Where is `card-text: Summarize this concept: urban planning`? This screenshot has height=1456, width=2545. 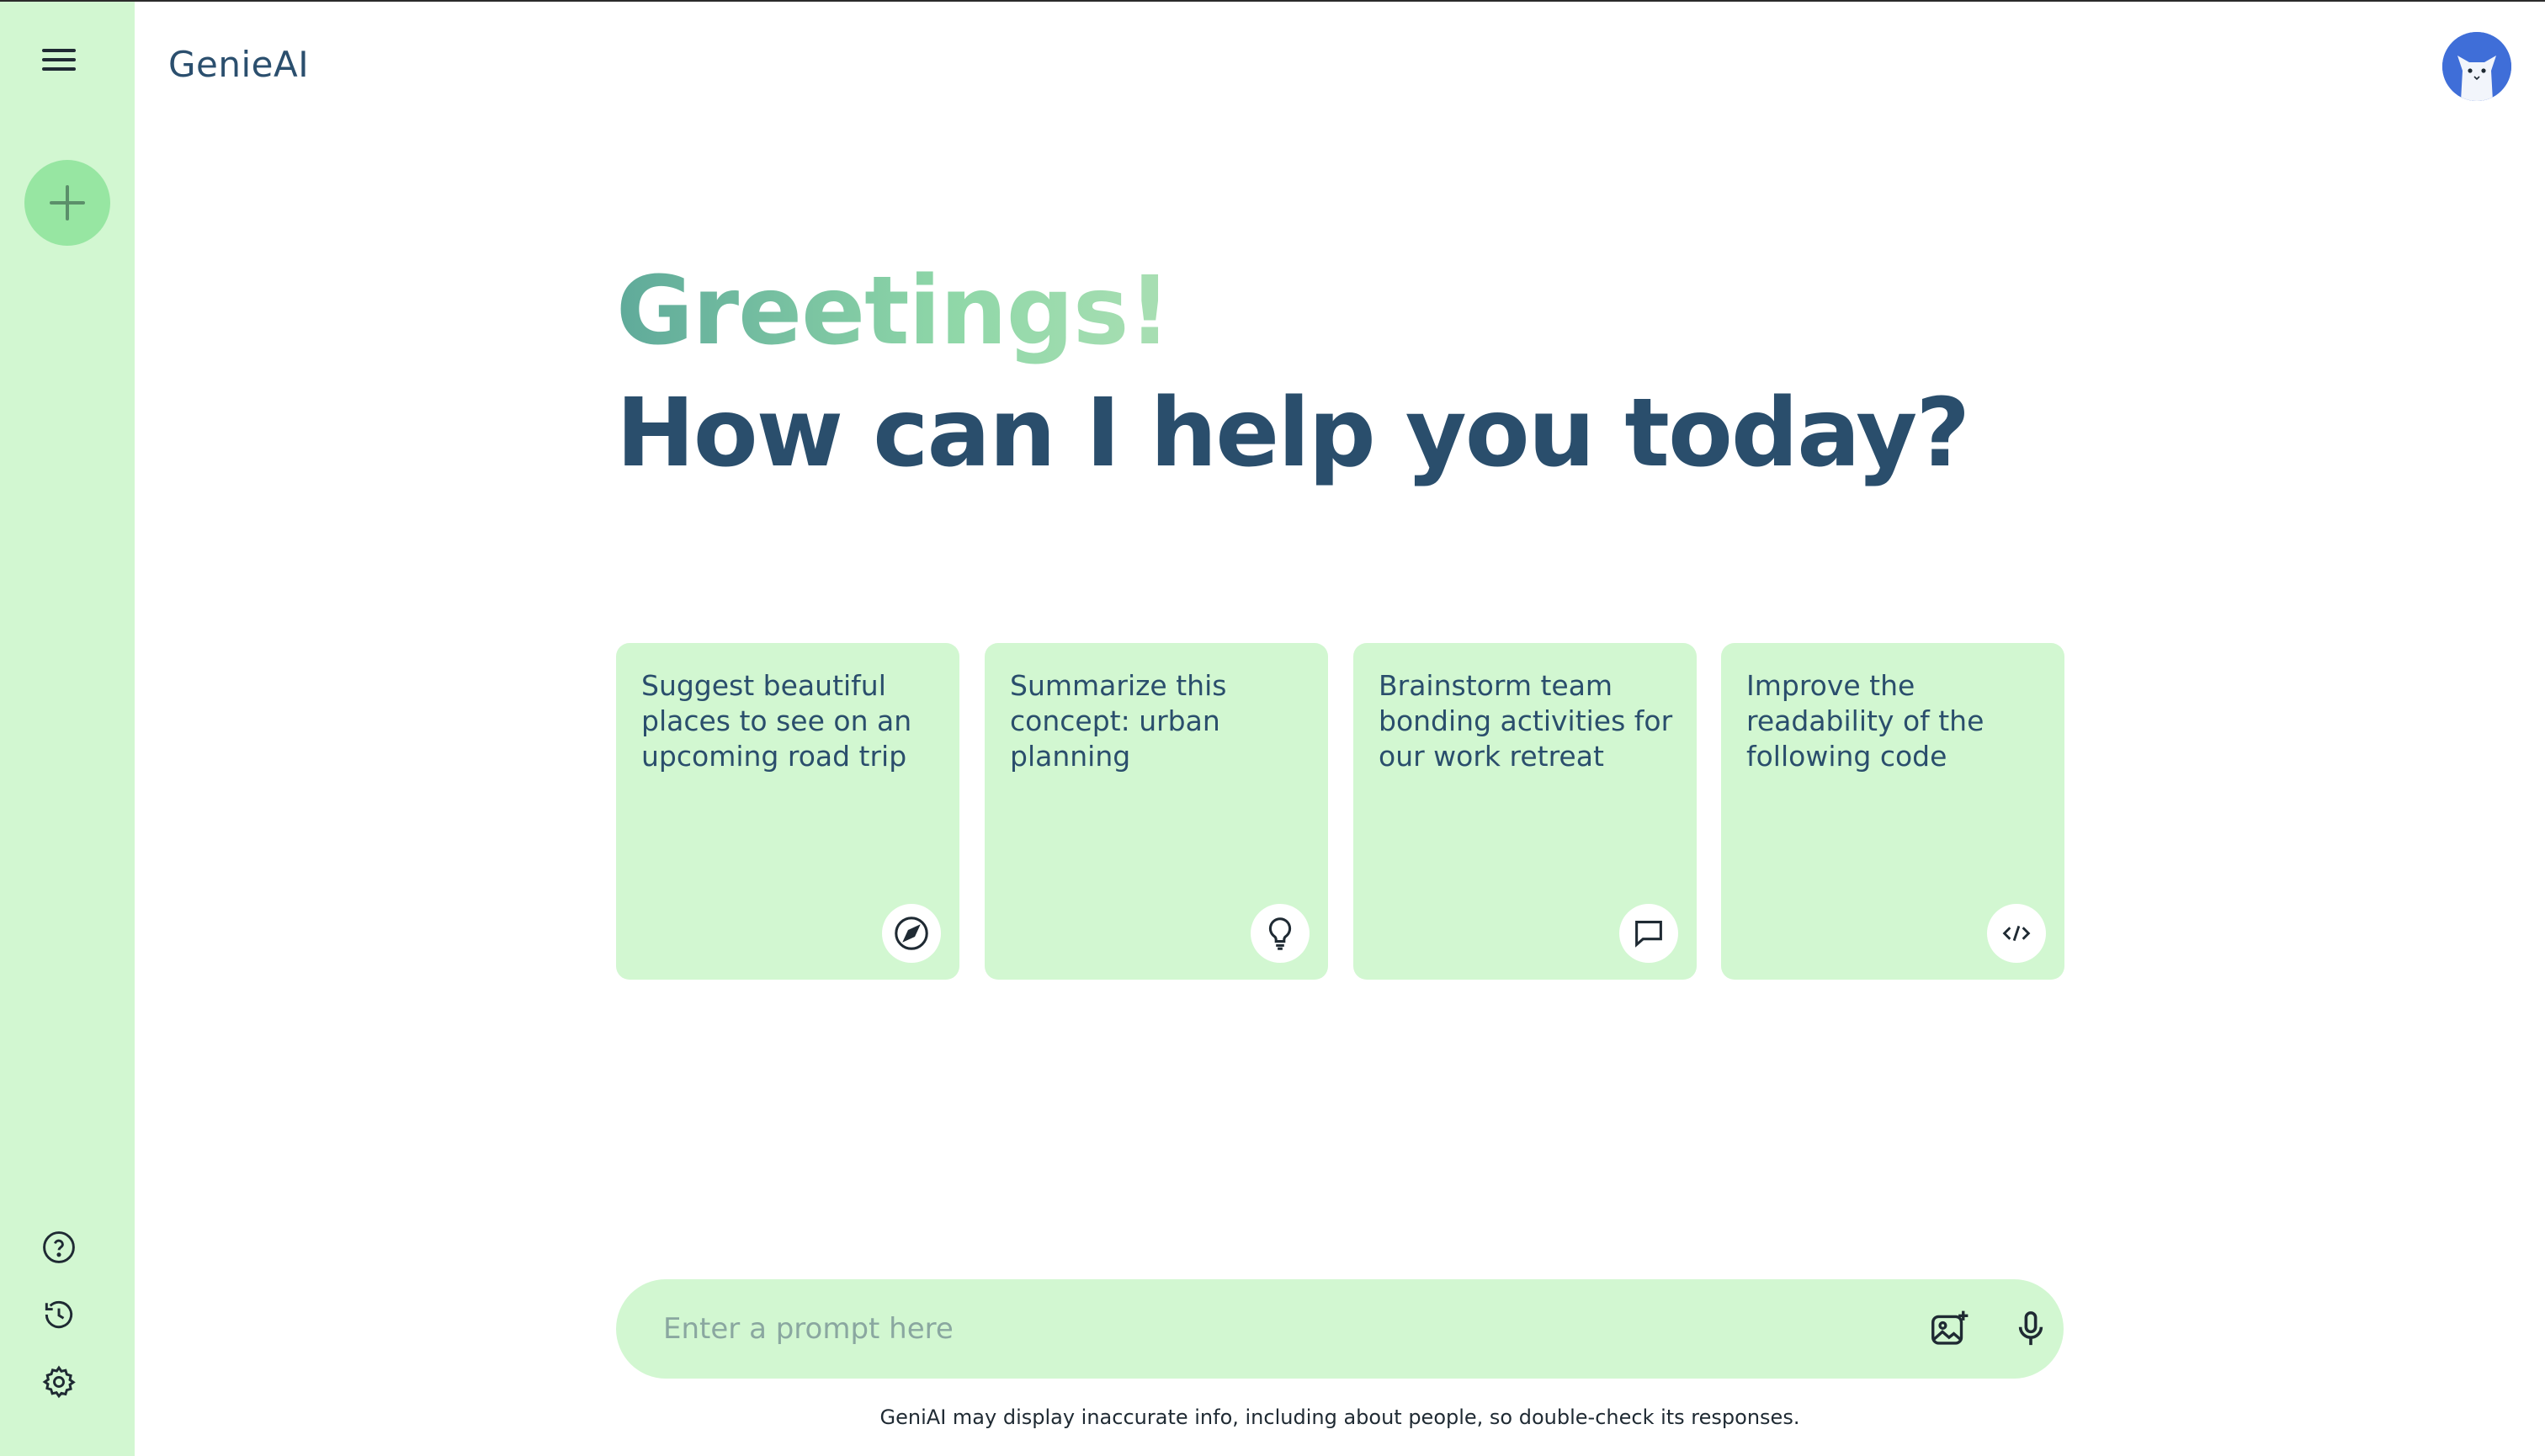
card-text: Summarize this concept: urban planning is located at coordinates (1118, 721).